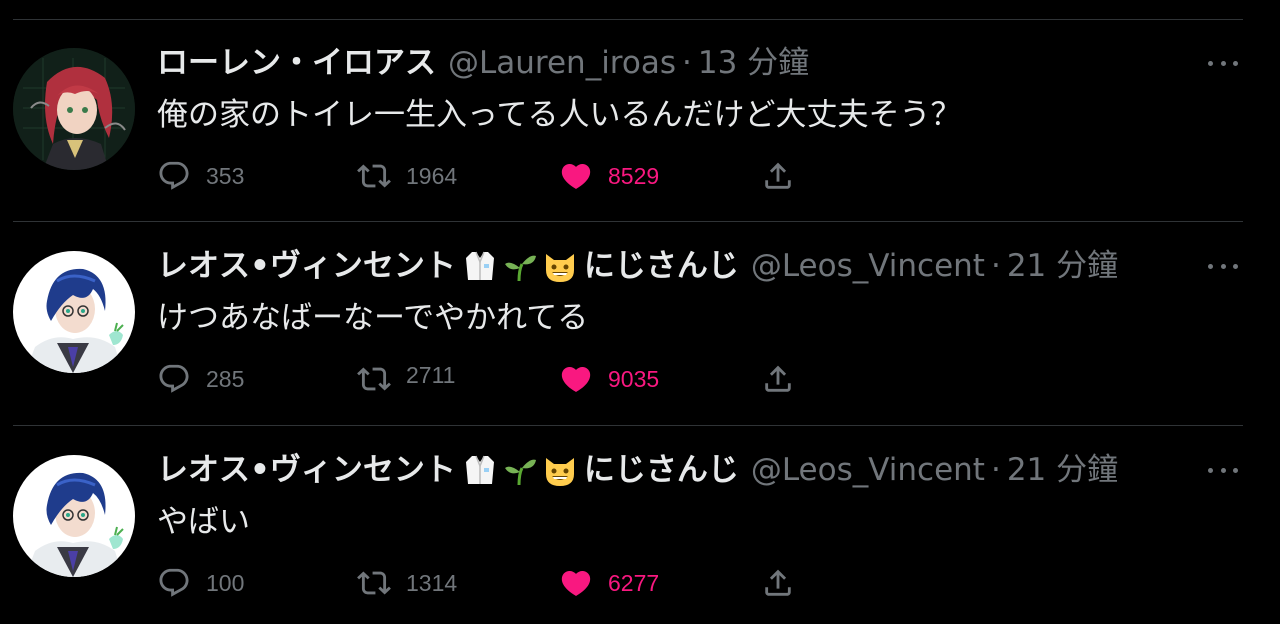 The width and height of the screenshot is (1280, 624). I want to click on avatar-red-haired-character-image, so click(74, 109).